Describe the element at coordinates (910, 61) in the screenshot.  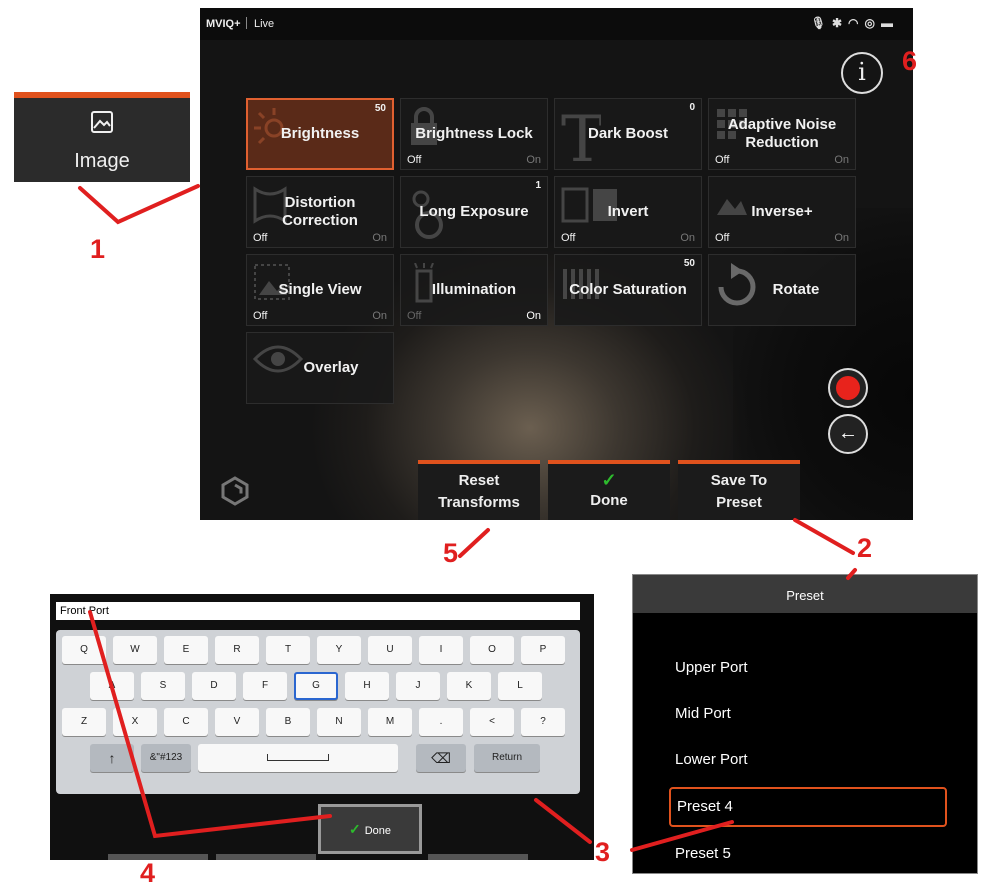
I see `callout-6: 6` at that location.